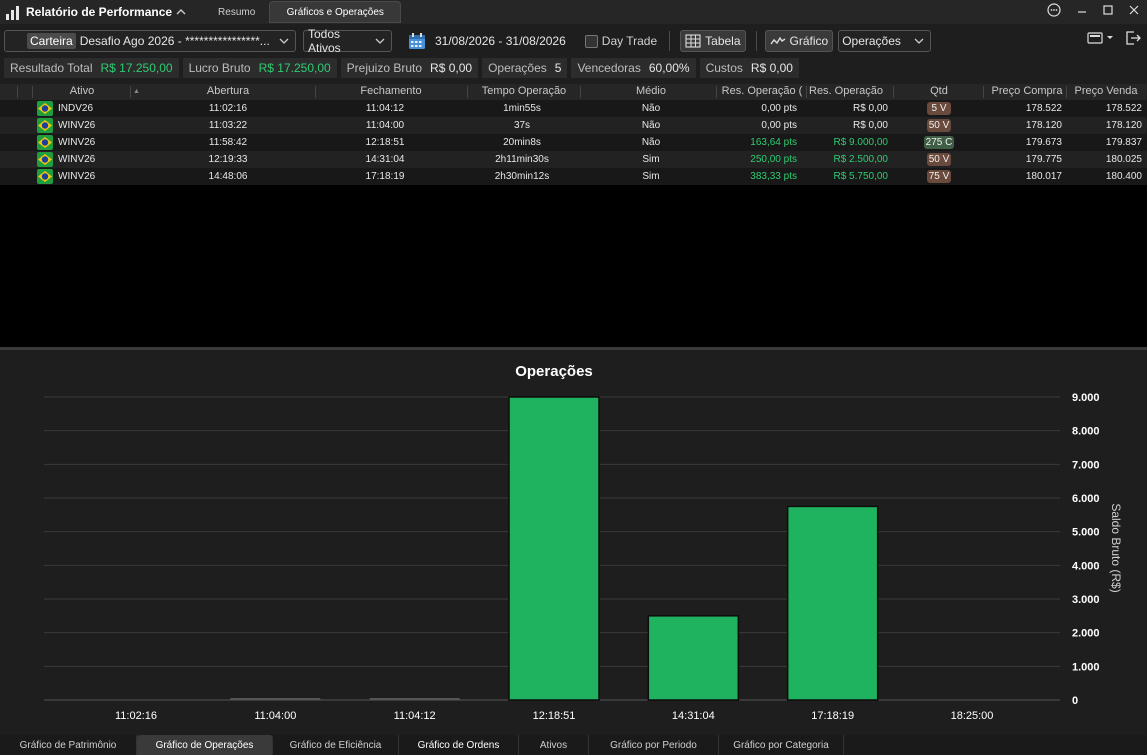  What do you see at coordinates (1086, 566) in the screenshot?
I see `y-tick-label: 4.000` at bounding box center [1086, 566].